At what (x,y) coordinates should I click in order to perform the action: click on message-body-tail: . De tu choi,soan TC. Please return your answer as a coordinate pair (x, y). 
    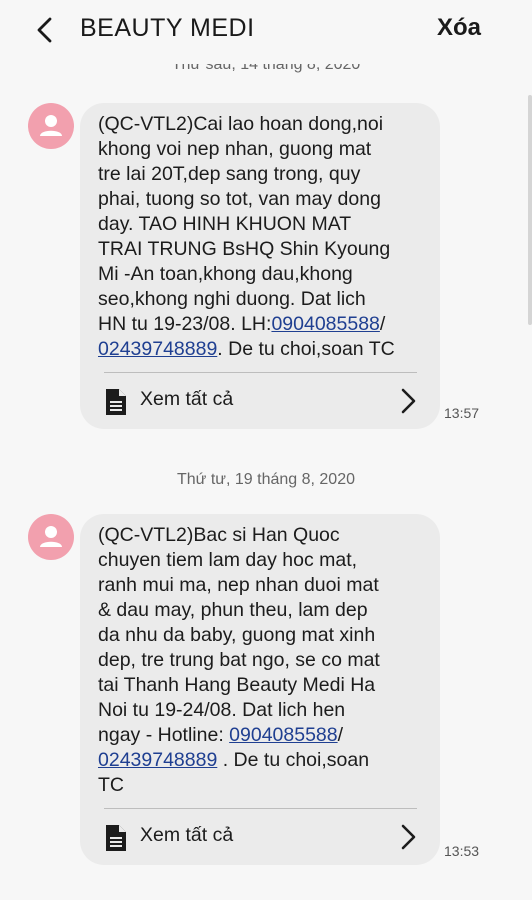
    Looking at the image, I should click on (306, 349).